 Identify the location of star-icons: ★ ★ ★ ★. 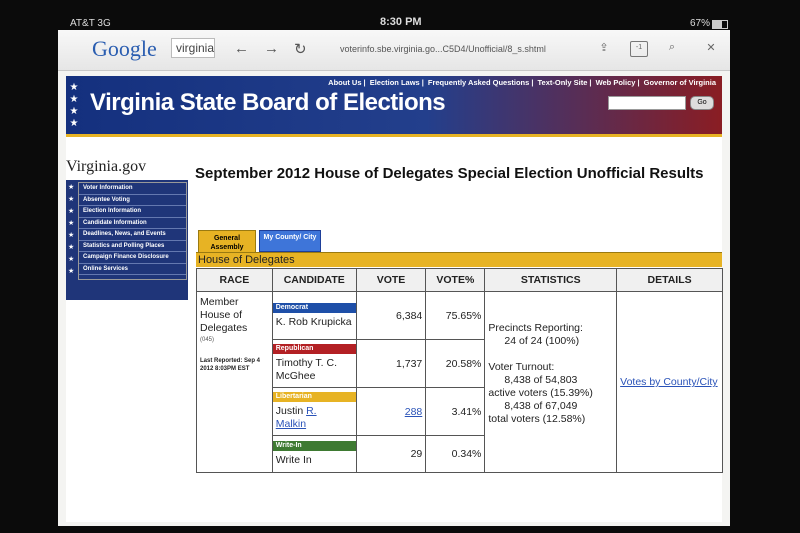
(74, 105).